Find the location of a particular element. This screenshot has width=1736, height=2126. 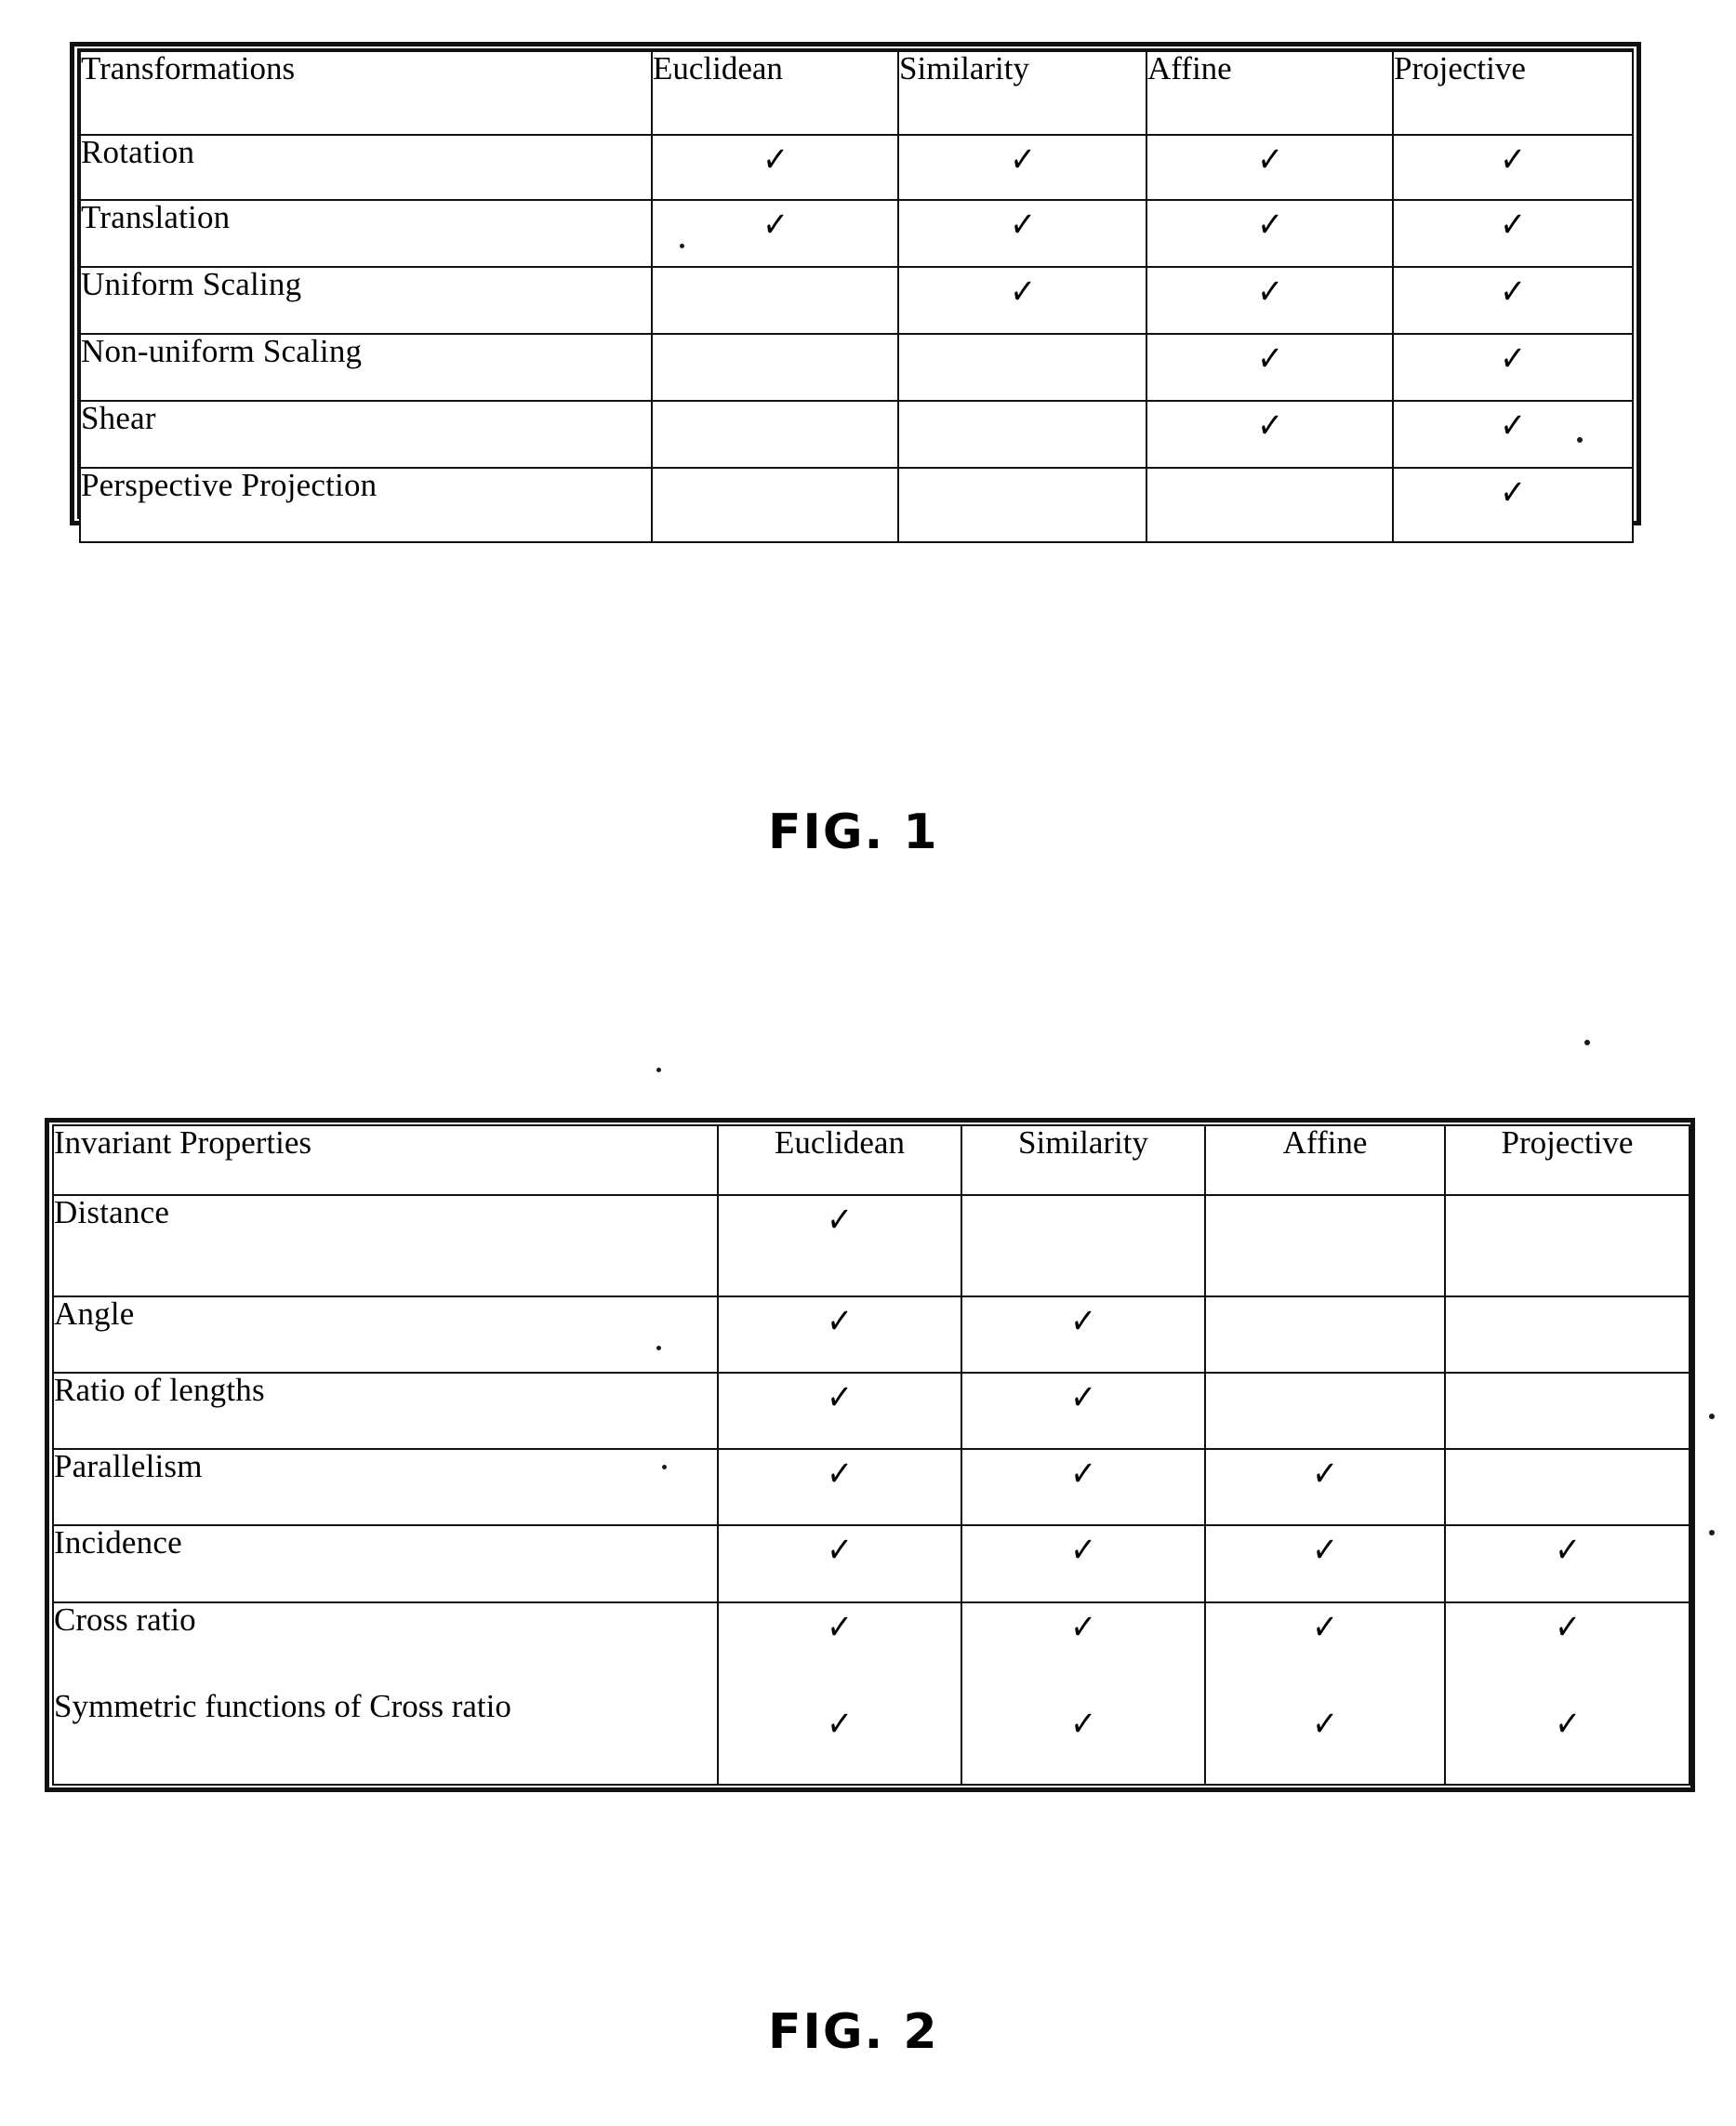

row-label-translation: Translation is located at coordinates (366, 234).